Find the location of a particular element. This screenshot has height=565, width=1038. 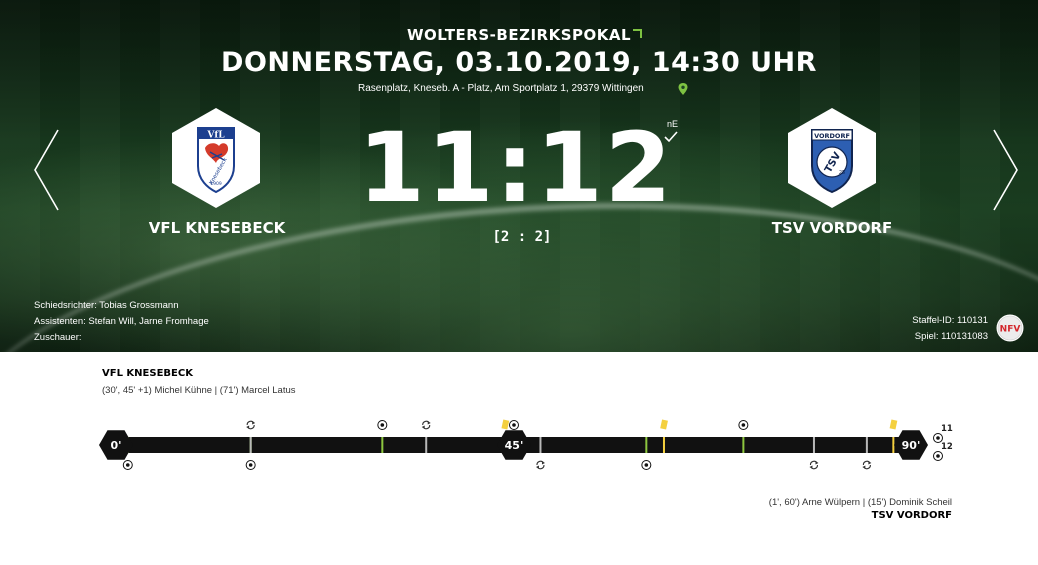

assistants-text: Assistenten: Stefan Will, Jarne Fromhage is located at coordinates (121, 321).